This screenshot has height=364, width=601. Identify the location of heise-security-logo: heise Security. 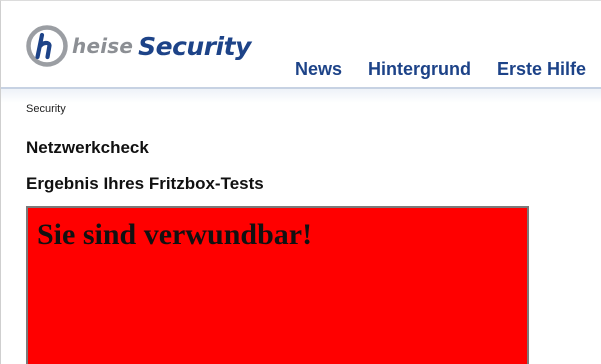
(138, 46).